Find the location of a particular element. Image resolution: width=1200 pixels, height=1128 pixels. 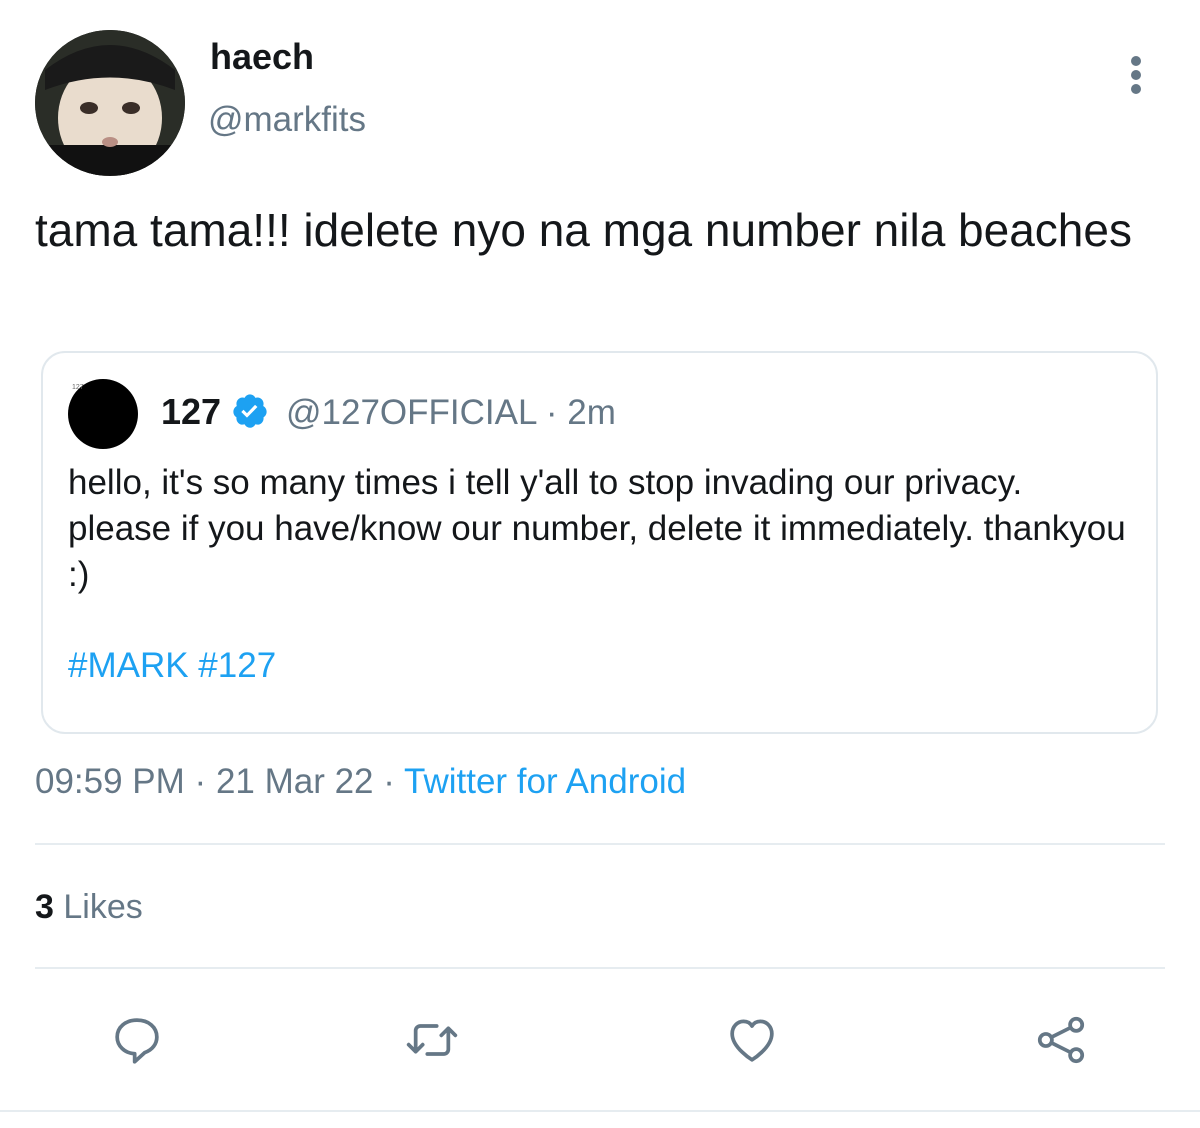

likes-count: 3 is located at coordinates (44, 907).